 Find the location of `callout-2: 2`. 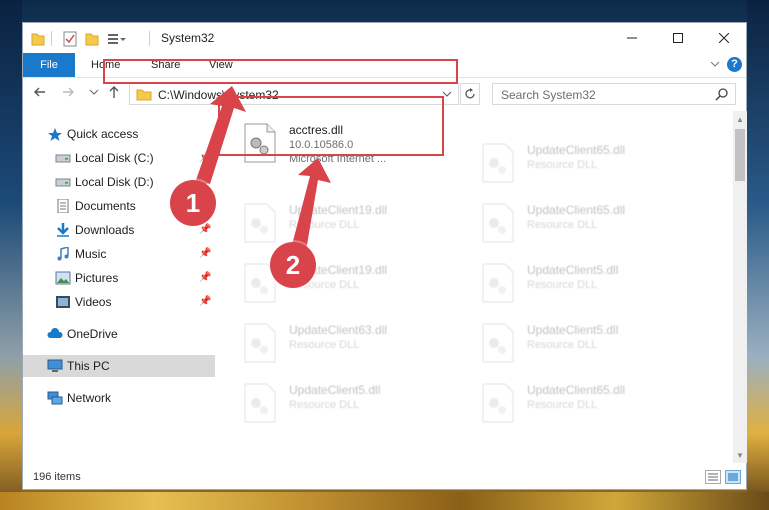

callout-2: 2 is located at coordinates (293, 265).